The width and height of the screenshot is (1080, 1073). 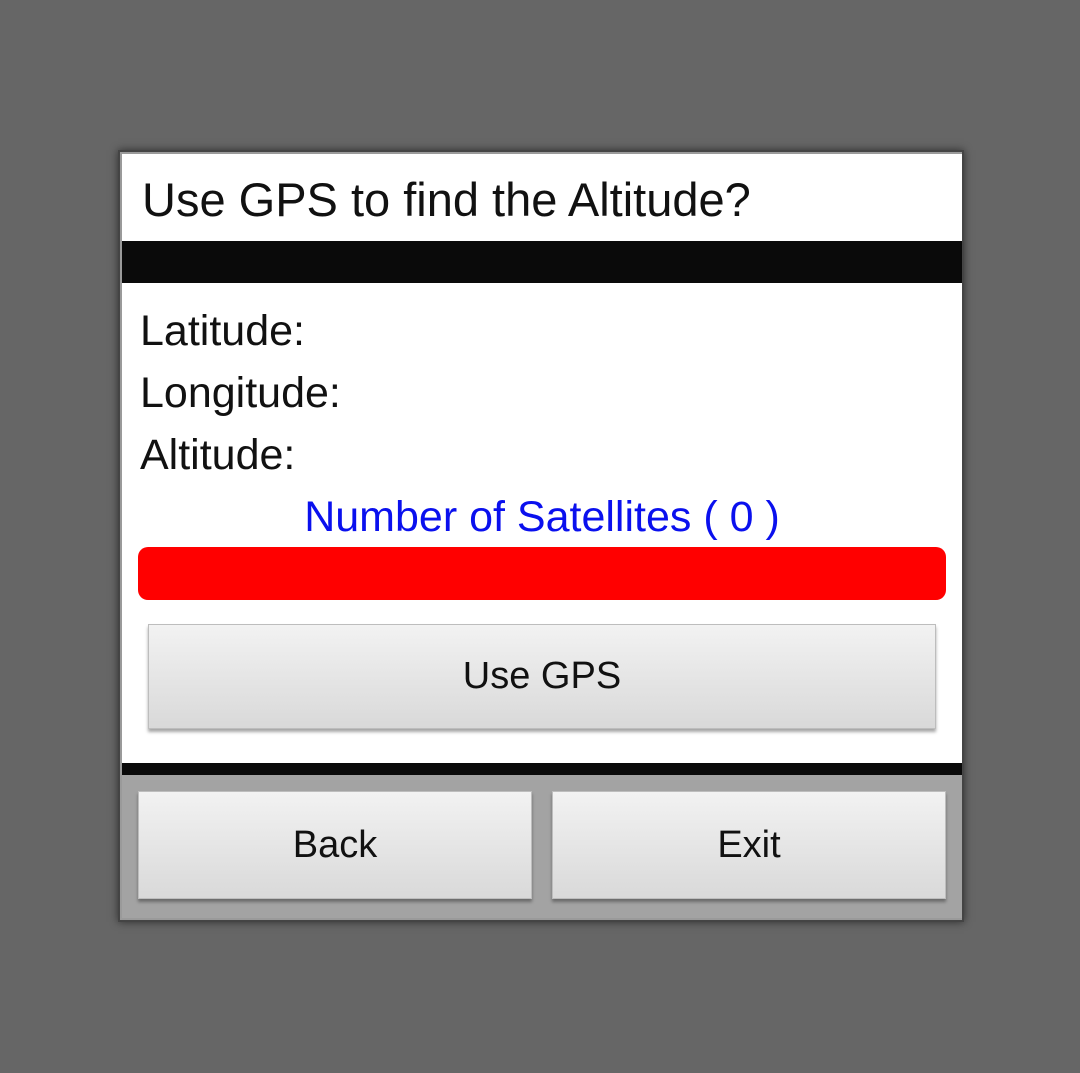 I want to click on dialog-title: Use GPS to find the Altitude?, so click(x=446, y=199).